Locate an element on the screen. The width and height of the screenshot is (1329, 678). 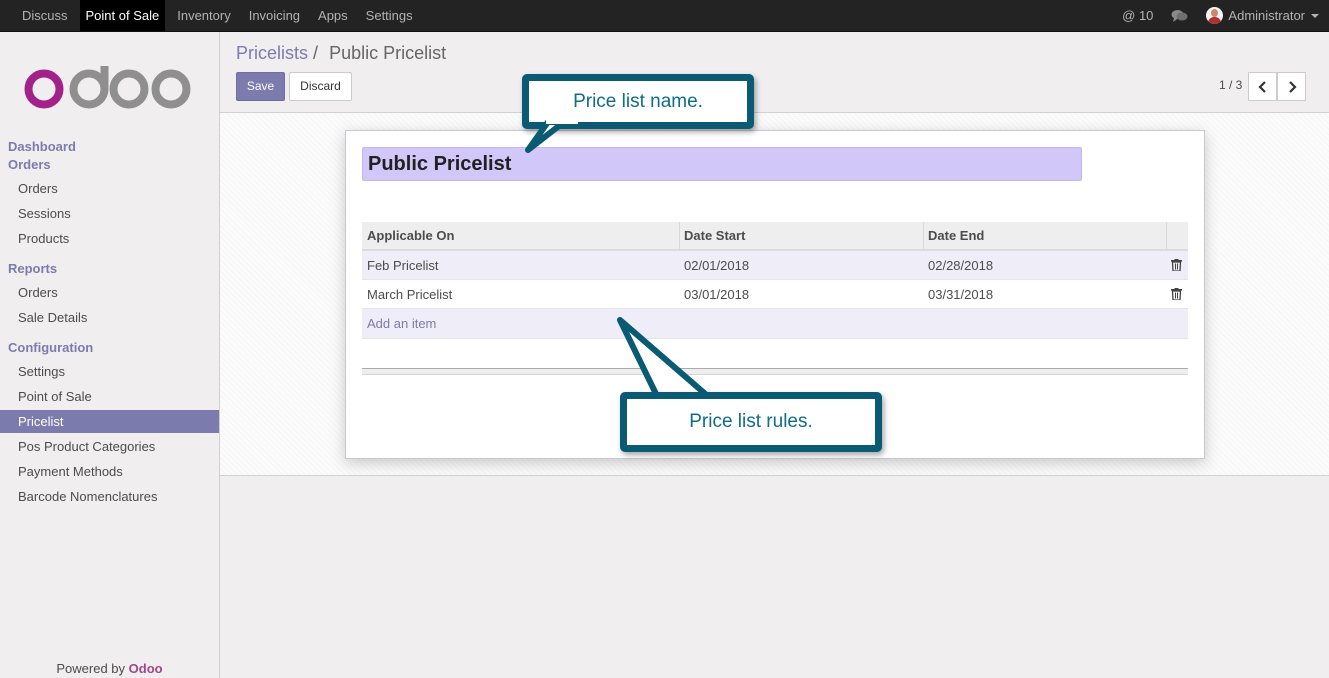
table-row: Feb Pricelist 02/01/2018 02/28/2018 is located at coordinates (775, 265).